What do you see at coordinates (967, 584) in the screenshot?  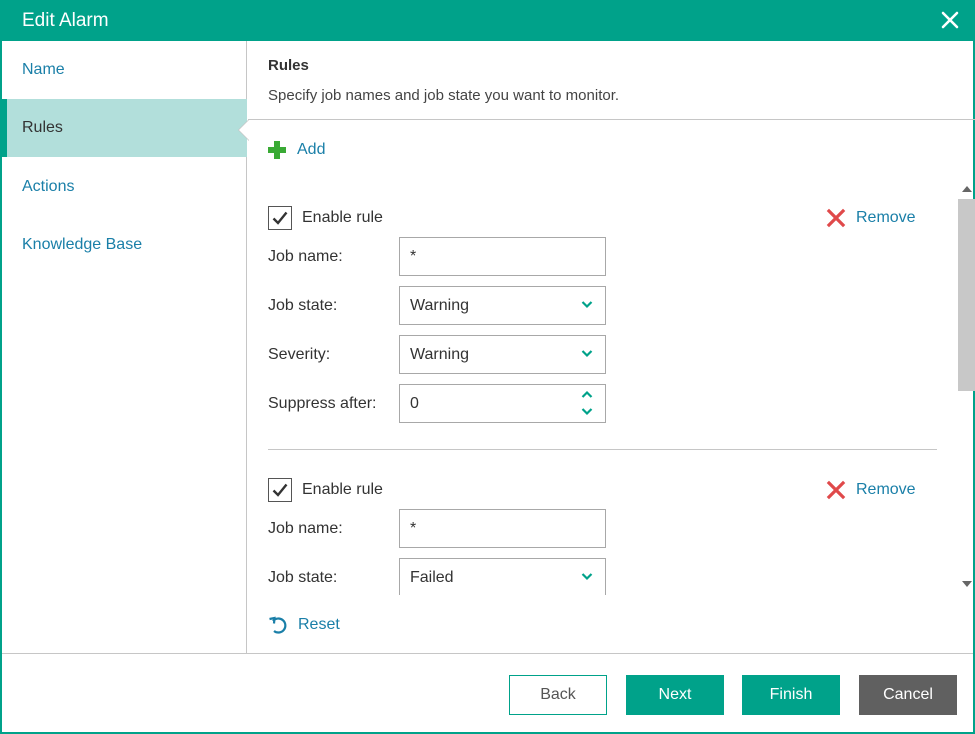 I see `scroll-down-arrow-icon` at bounding box center [967, 584].